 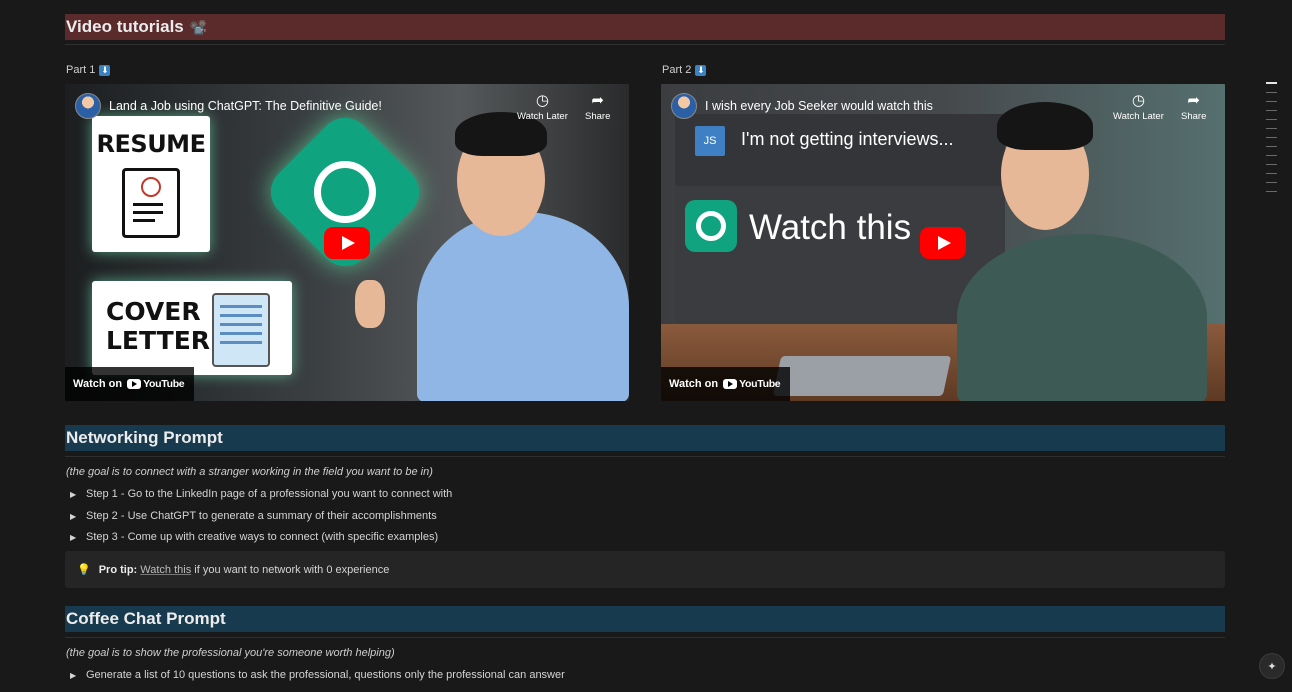 I want to click on networking-heading: Networking Prompt, so click(x=645, y=438).